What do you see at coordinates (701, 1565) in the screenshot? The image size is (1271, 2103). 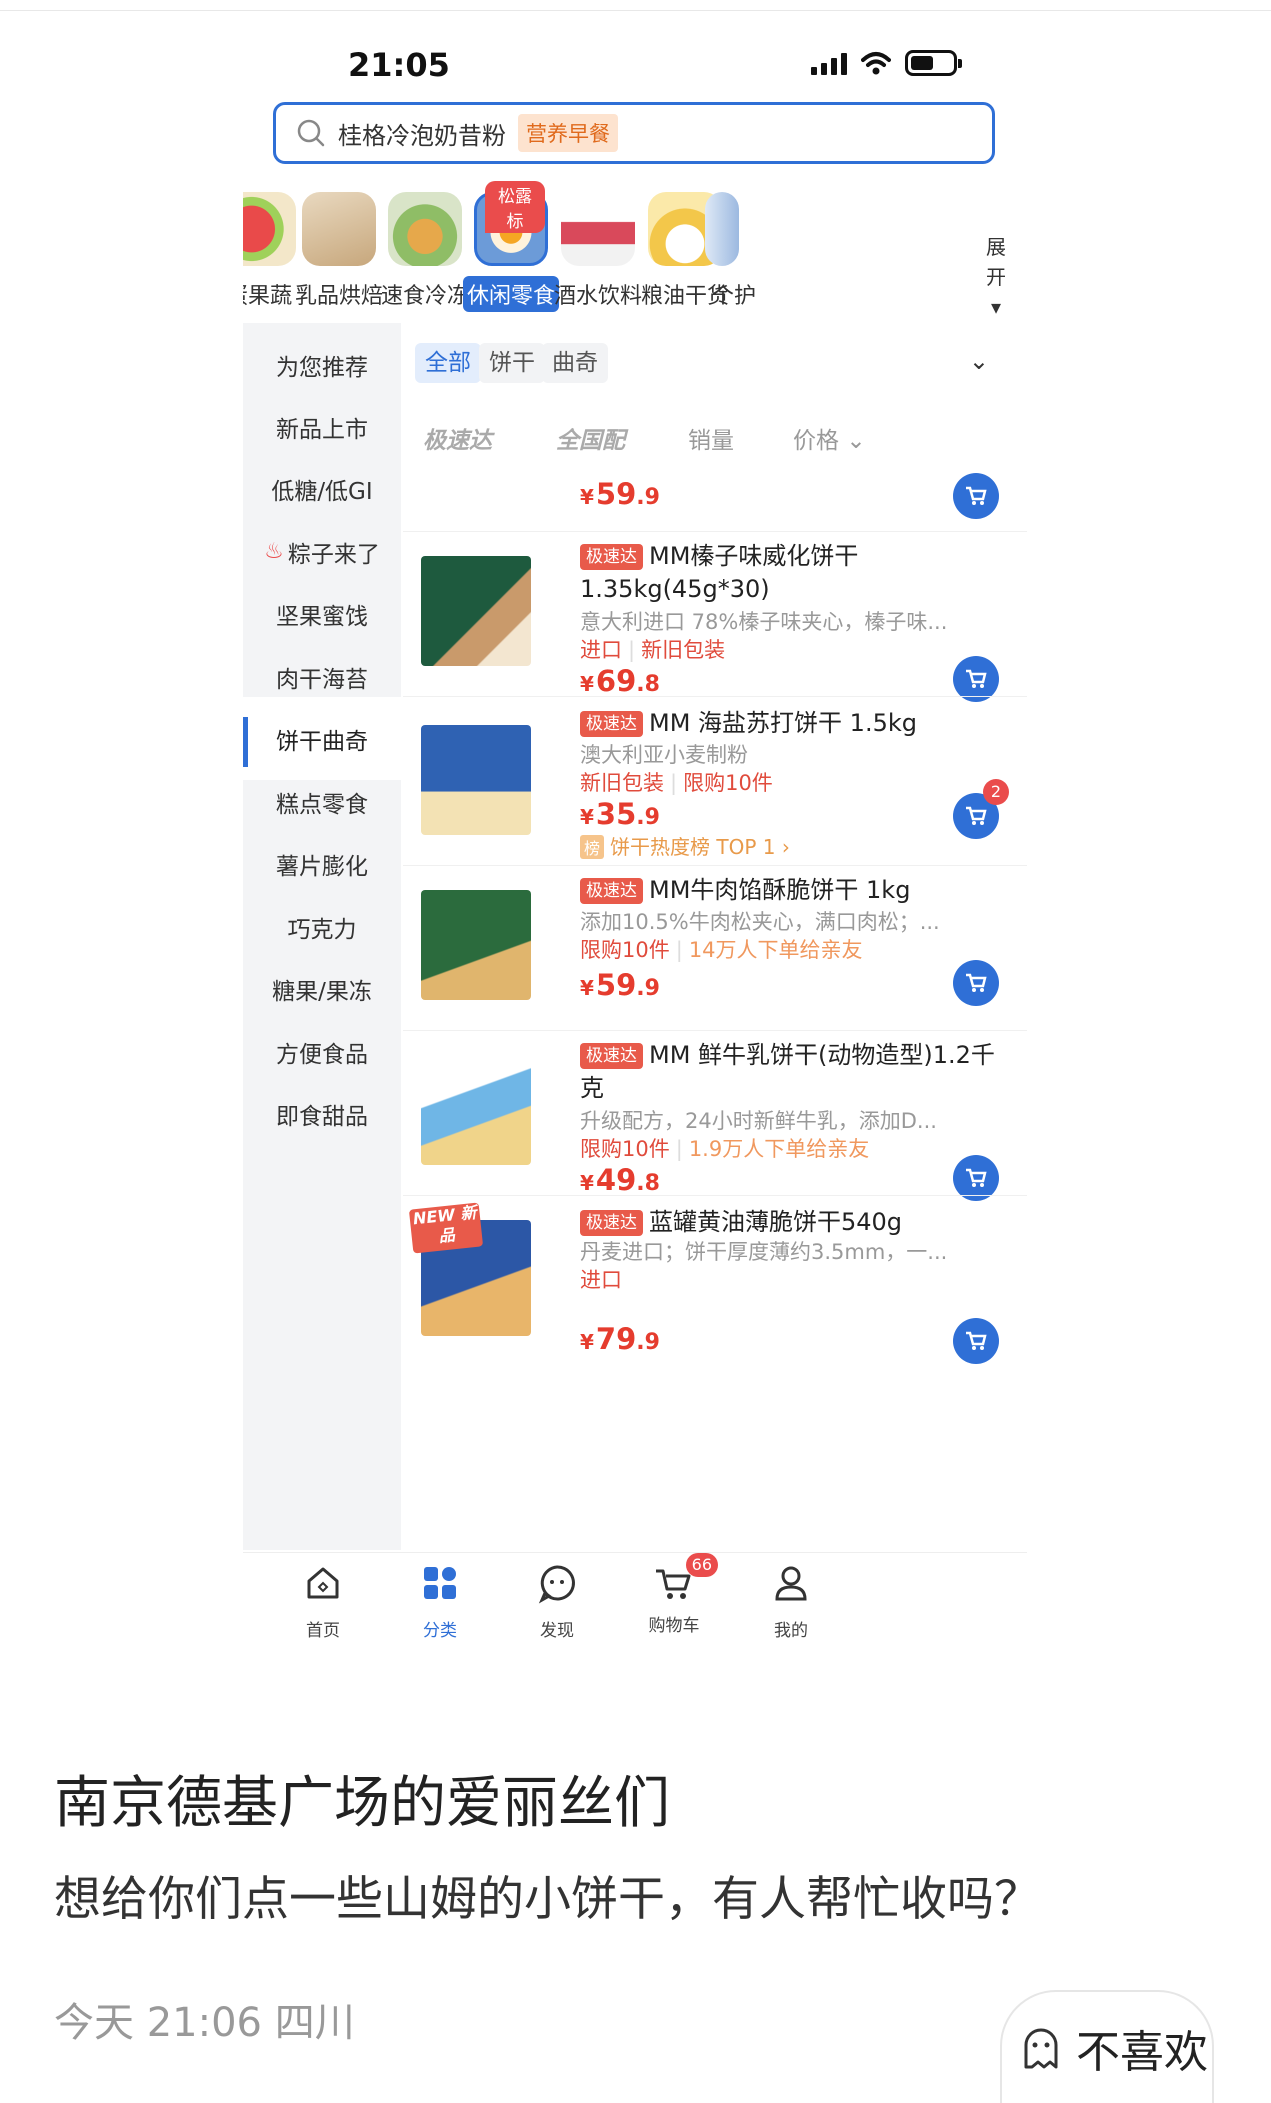 I see `cart-count-badge: 66` at bounding box center [701, 1565].